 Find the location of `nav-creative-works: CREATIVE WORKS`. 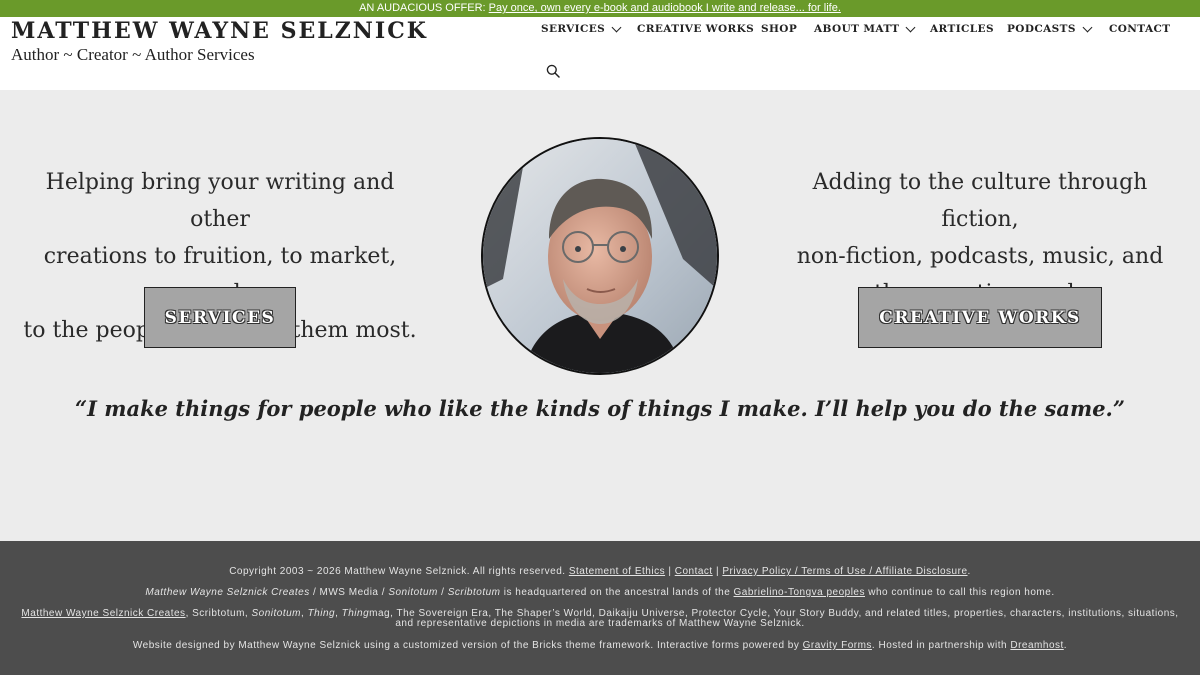

nav-creative-works: CREATIVE WORKS is located at coordinates (695, 29).